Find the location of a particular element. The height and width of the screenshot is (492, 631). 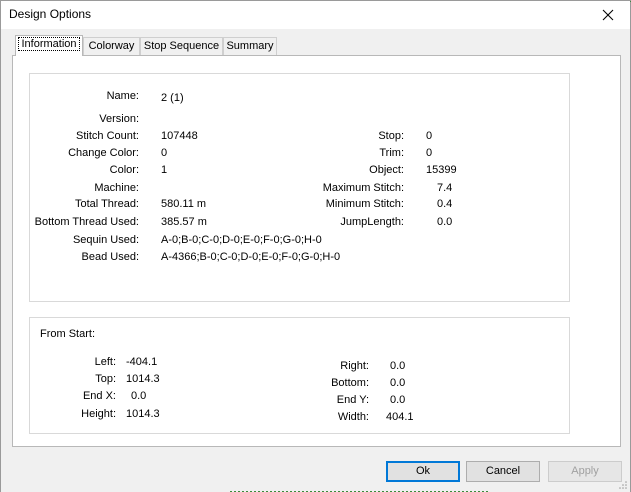

from-start-heading: From Start: is located at coordinates (68, 334).